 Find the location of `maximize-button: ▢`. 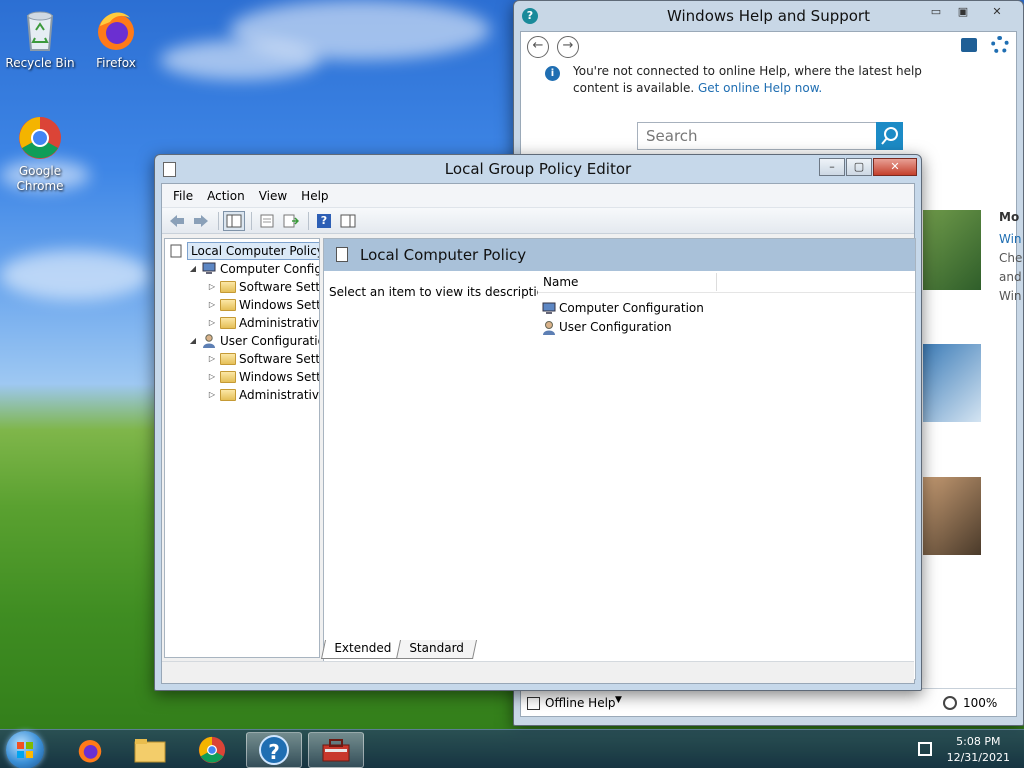

maximize-button: ▢ is located at coordinates (859, 167).